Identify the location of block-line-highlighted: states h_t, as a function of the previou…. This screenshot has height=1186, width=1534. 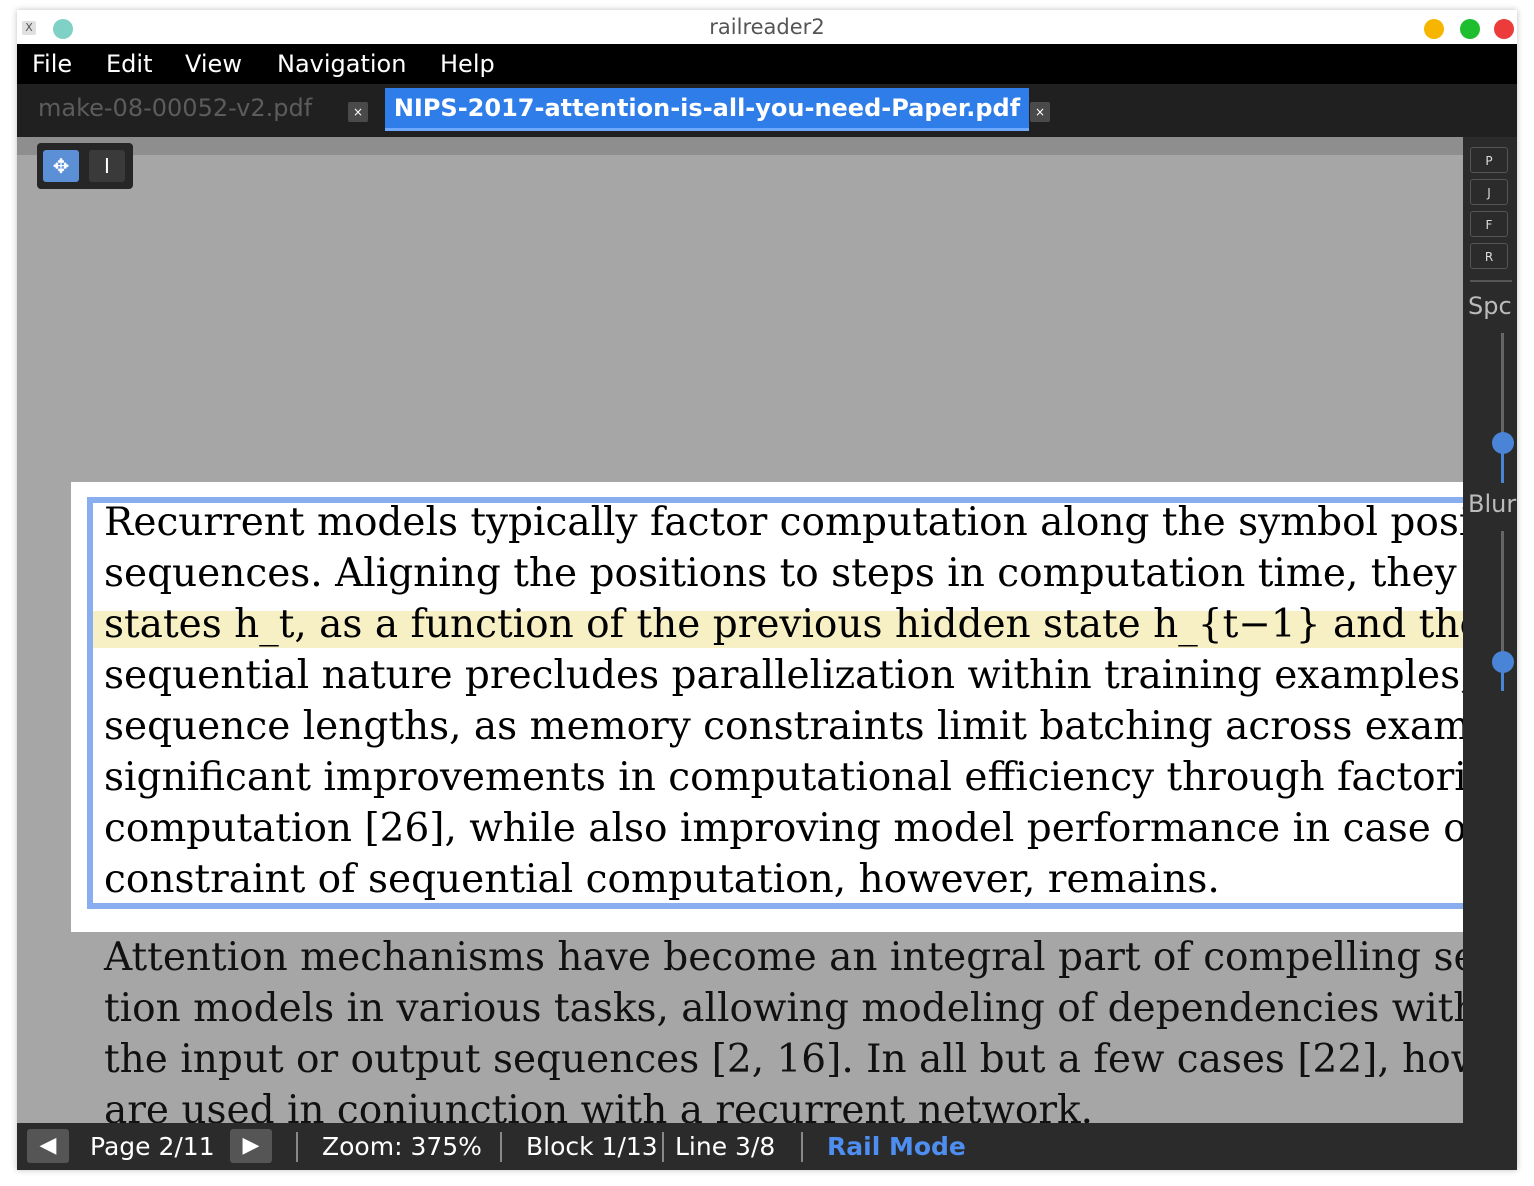
(783, 624).